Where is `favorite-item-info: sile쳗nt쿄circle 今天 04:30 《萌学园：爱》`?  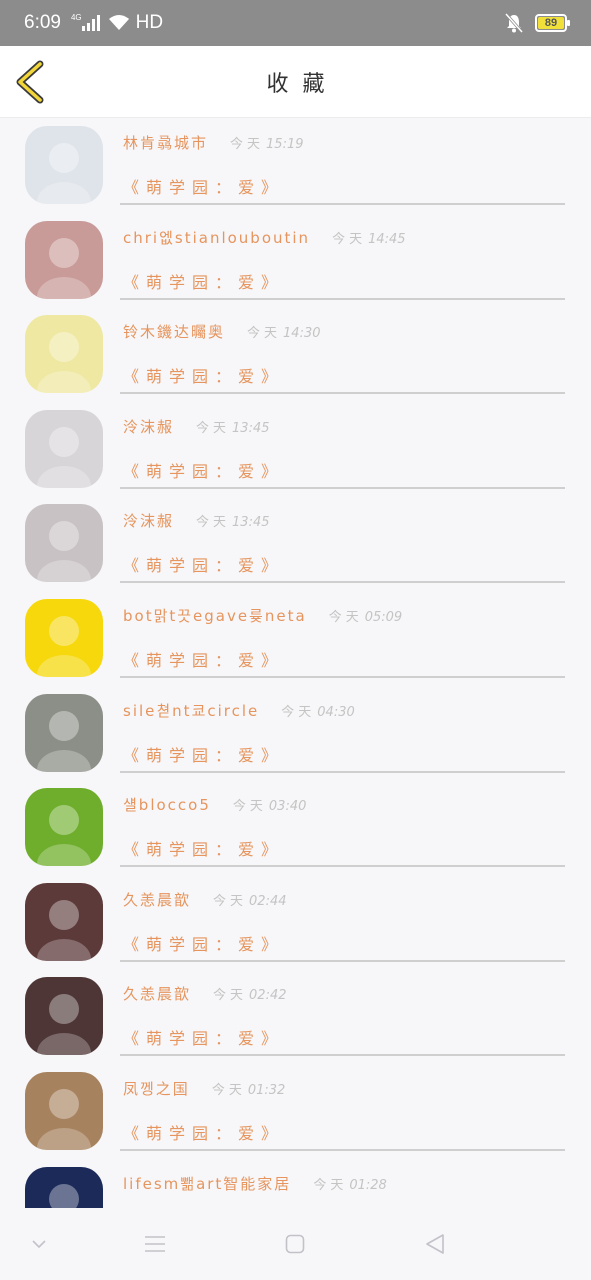
favorite-item-info: sile쳗nt쿄circle 今天 04:30 《萌学园：爱》 is located at coordinates (342, 729).